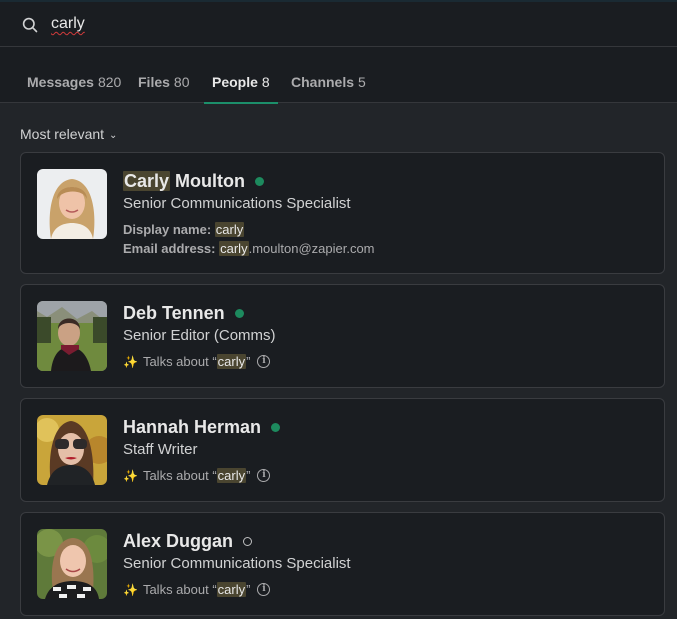  Describe the element at coordinates (338, 24) in the screenshot. I see `search-bar: carly` at that location.